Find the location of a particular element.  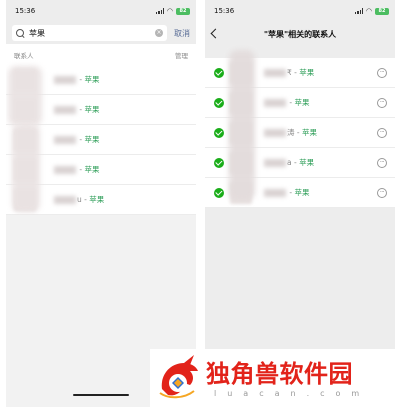

search-input: 苹果 × is located at coordinates (89, 33).